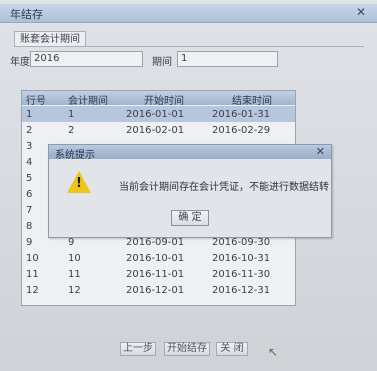 The height and width of the screenshot is (371, 377). Describe the element at coordinates (50, 39) in the screenshot. I see `tab-account-period: 账套会计期间` at that location.